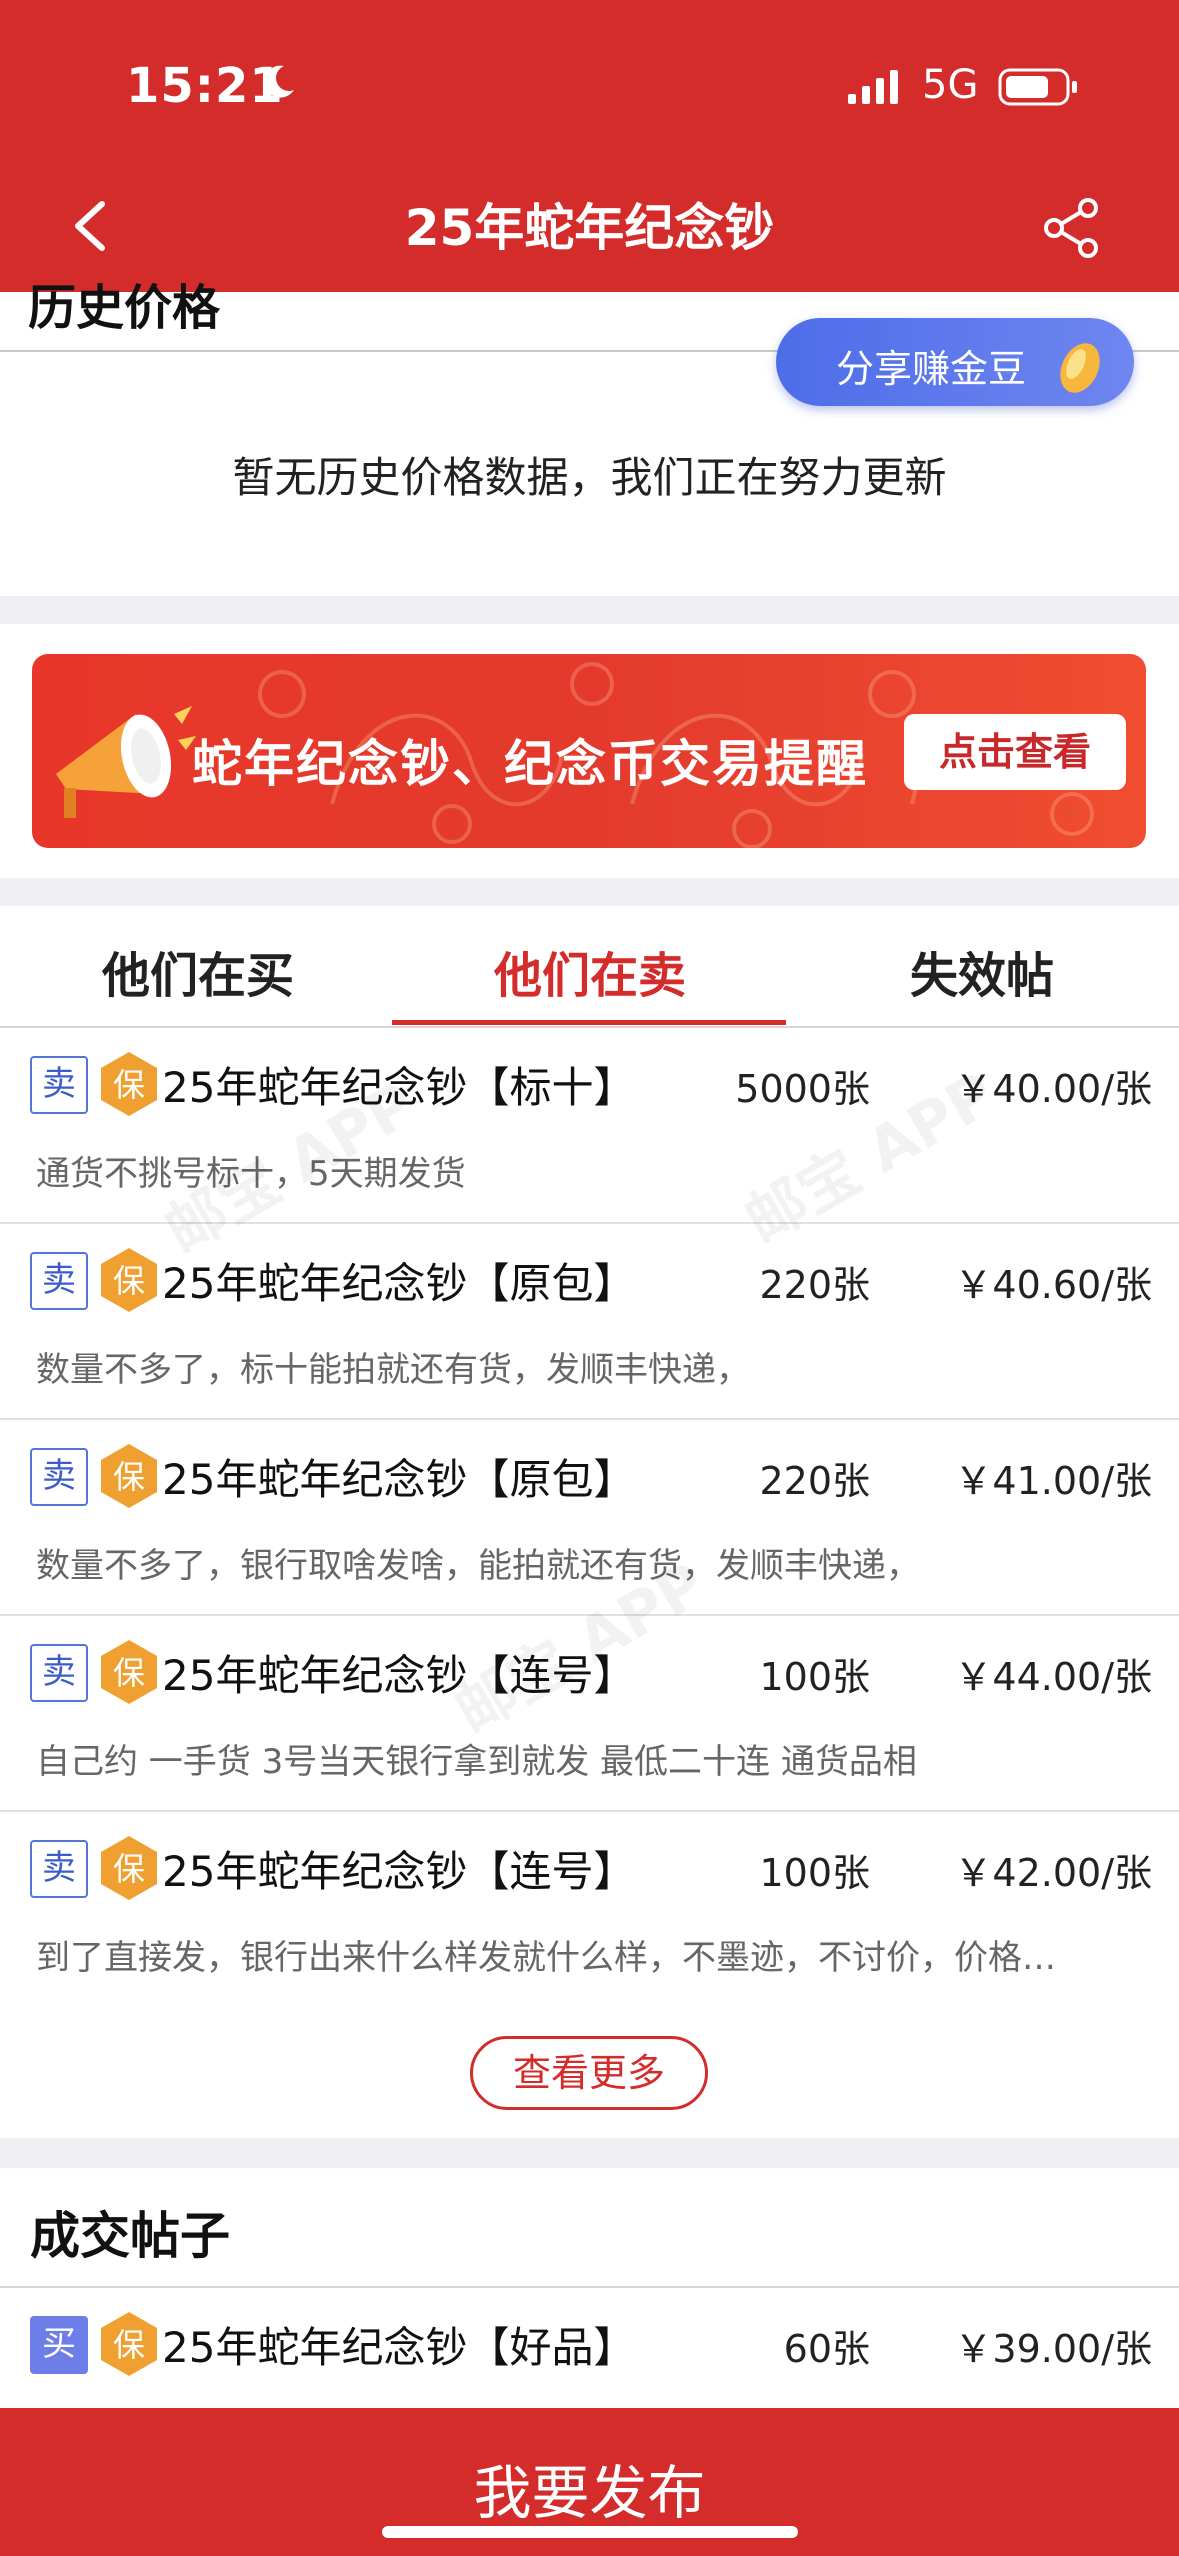 Image resolution: width=1179 pixels, height=2556 pixels. What do you see at coordinates (130, 2236) in the screenshot?
I see `deals-section-title: 成交帖子` at bounding box center [130, 2236].